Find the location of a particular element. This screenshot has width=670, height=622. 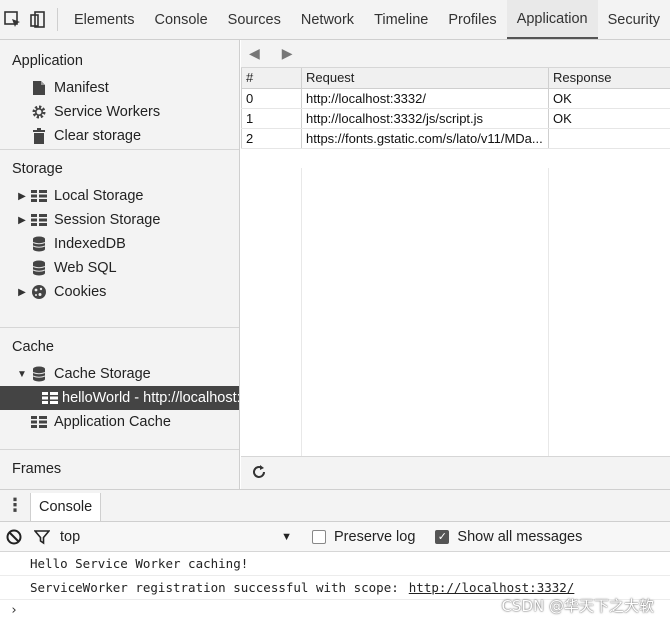

more-options-icon: ⋮ is located at coordinates (15, 505).